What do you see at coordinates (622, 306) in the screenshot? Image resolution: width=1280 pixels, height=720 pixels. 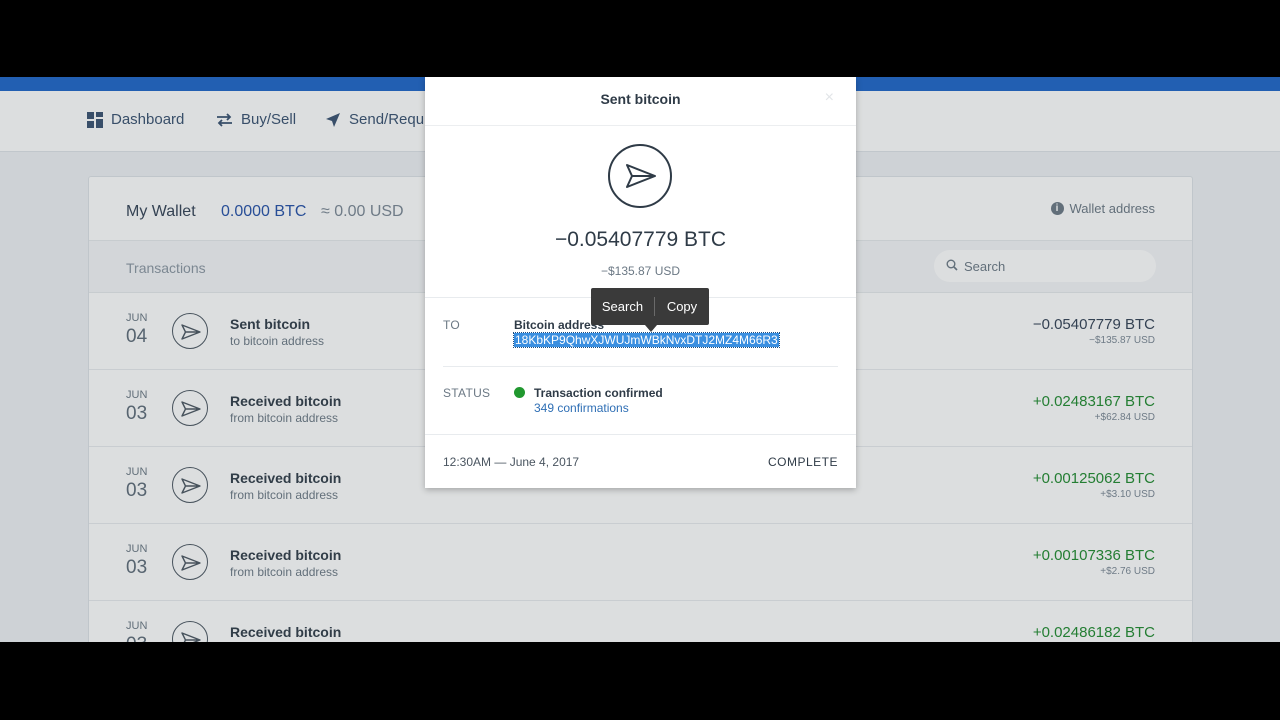 I see `context-search-button: Search` at bounding box center [622, 306].